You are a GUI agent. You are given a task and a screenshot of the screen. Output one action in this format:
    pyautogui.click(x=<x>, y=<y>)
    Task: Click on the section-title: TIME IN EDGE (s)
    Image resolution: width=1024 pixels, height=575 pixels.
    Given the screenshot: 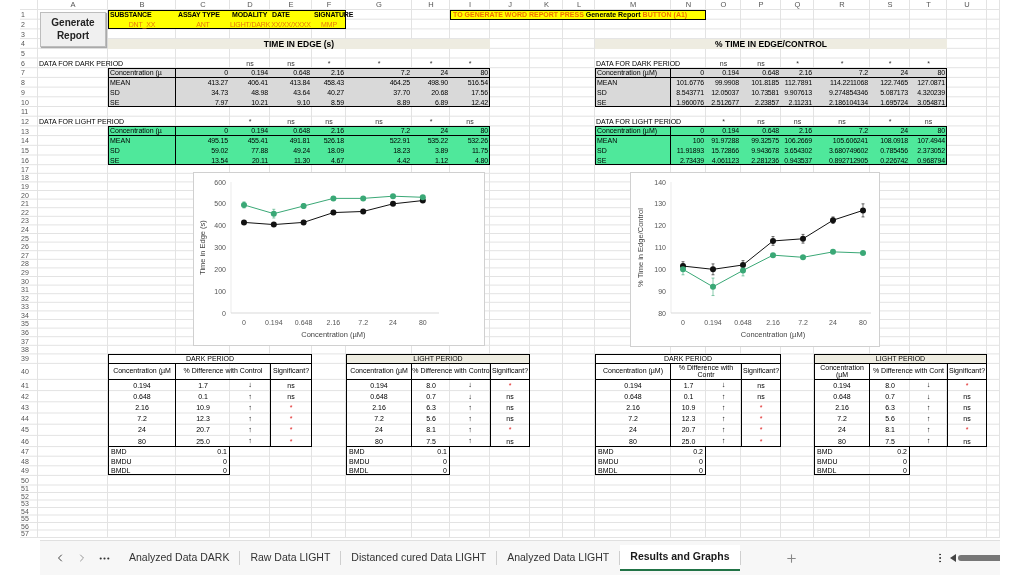 What is the action you would take?
    pyautogui.click(x=299, y=44)
    